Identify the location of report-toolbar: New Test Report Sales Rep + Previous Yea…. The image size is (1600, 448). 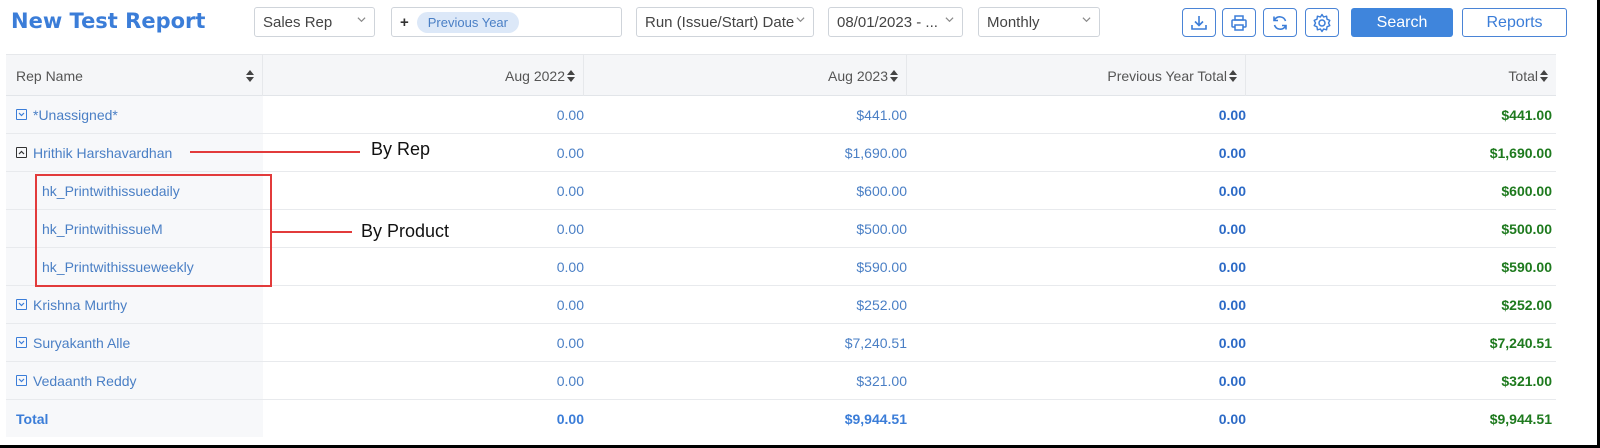
(798, 23).